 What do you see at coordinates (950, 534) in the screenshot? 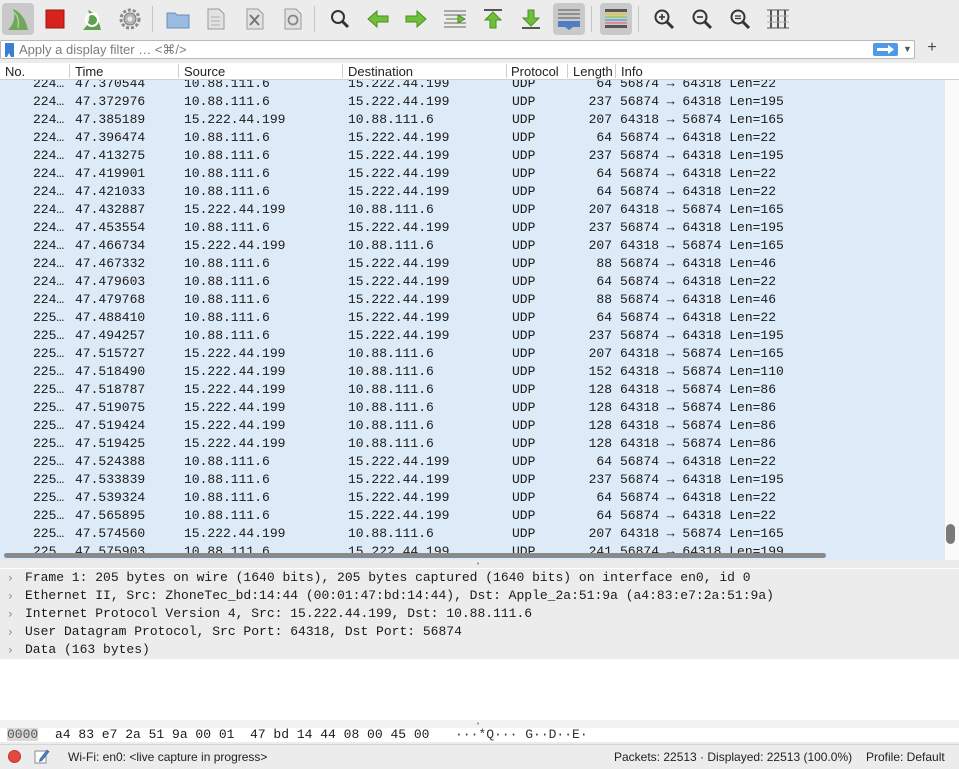
I see `vertical-scrollbar-thumb` at bounding box center [950, 534].